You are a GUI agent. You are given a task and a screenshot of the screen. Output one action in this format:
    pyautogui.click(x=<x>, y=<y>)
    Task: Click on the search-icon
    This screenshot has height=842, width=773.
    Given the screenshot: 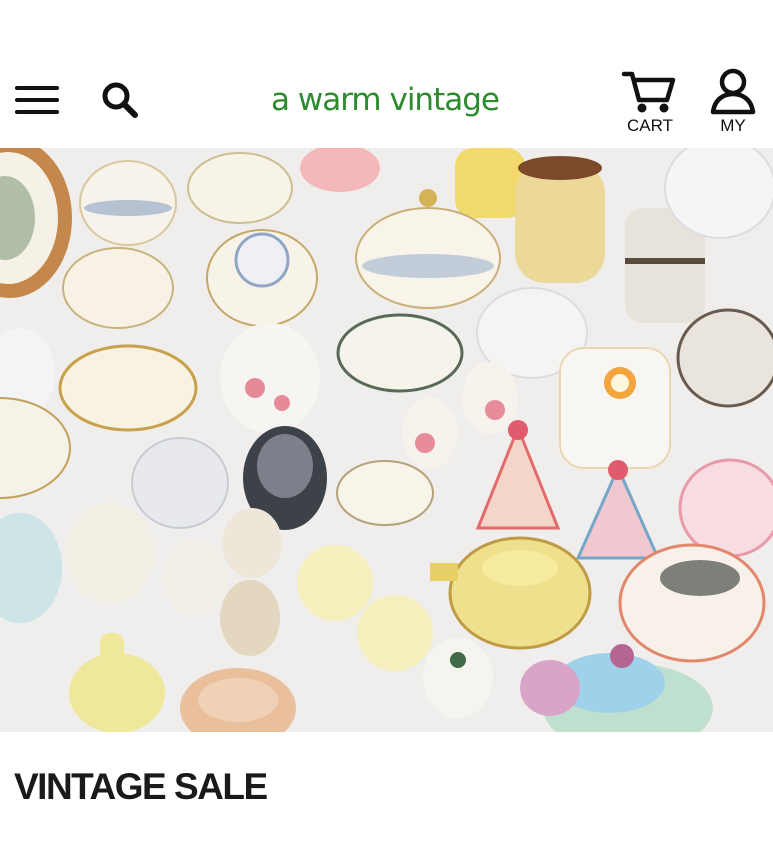 What is the action you would take?
    pyautogui.click(x=120, y=100)
    